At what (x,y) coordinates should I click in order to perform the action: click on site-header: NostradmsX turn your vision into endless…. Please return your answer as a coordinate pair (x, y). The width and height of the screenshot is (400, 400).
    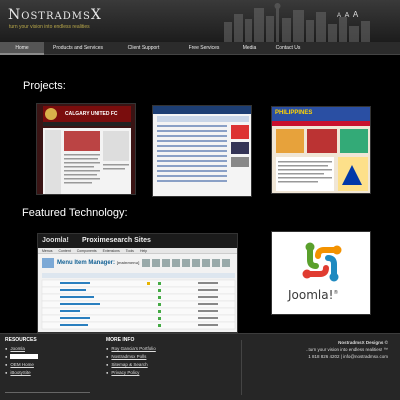
    Looking at the image, I should click on (200, 21).